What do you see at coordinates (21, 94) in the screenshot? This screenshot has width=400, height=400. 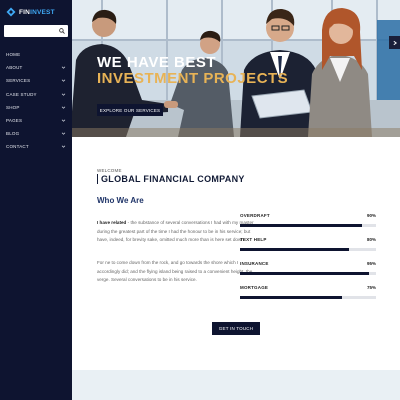 I see `sidebar-item-label: CASE STUDY` at bounding box center [21, 94].